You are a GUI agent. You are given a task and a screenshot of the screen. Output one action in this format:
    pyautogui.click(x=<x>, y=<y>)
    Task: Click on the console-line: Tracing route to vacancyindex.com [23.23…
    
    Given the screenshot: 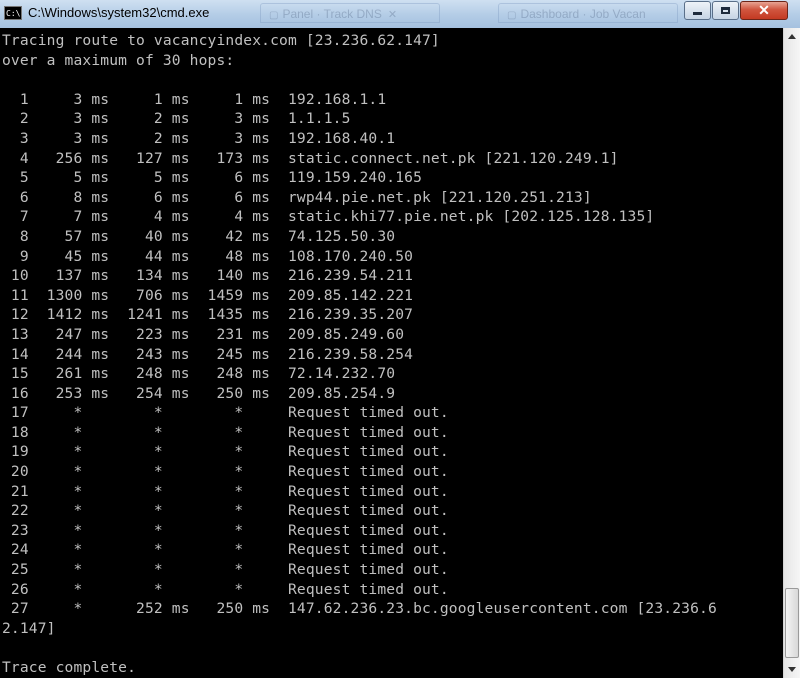 What is the action you would take?
    pyautogui.click(x=221, y=40)
    